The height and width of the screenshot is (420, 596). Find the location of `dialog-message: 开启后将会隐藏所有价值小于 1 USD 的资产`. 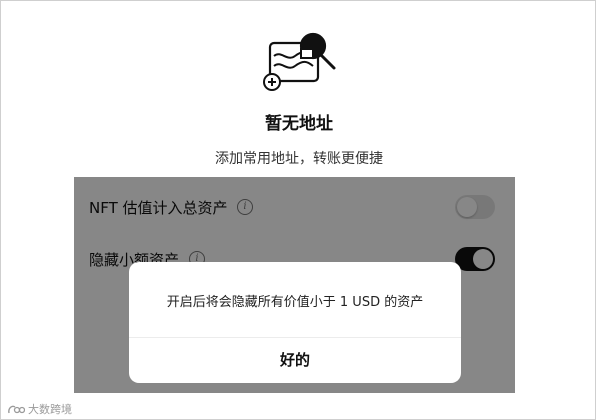

dialog-message: 开启后将会隐藏所有价值小于 1 USD 的资产 is located at coordinates (295, 302).